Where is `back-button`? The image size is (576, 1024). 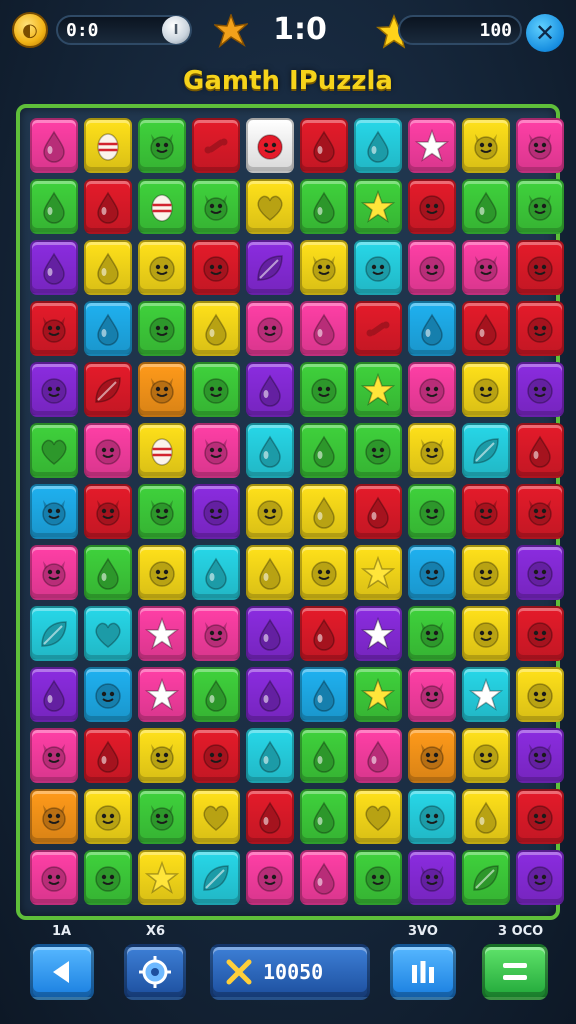
back-button is located at coordinates (62, 972).